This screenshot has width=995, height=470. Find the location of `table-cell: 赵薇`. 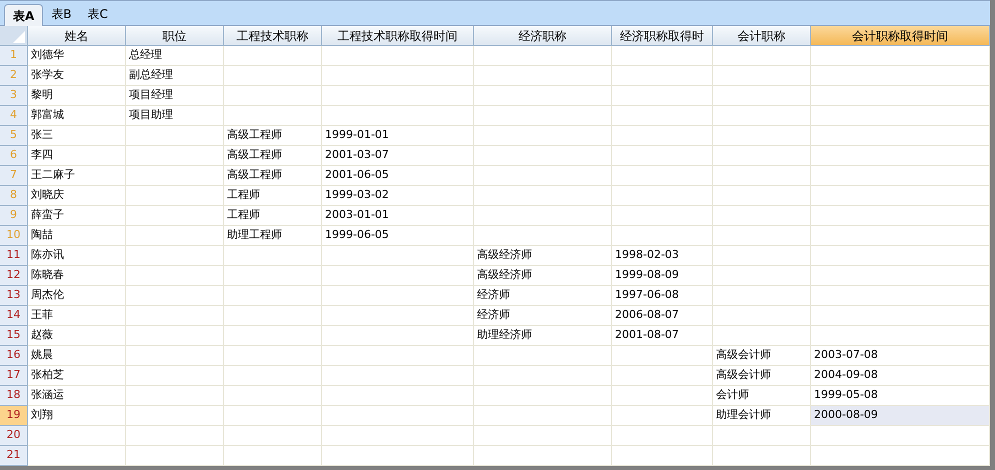

table-cell: 赵薇 is located at coordinates (77, 336).